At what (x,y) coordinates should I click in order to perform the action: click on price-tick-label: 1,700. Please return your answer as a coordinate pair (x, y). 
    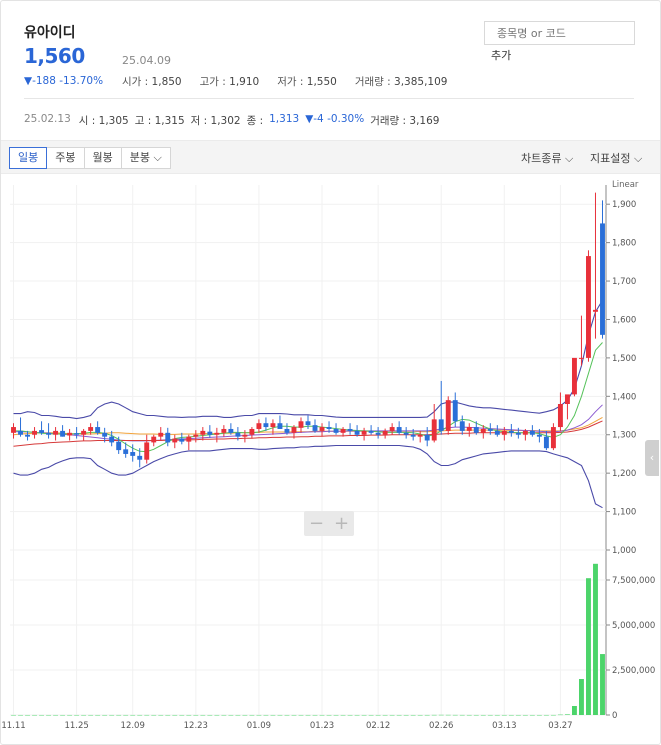
    Looking at the image, I should click on (624, 282).